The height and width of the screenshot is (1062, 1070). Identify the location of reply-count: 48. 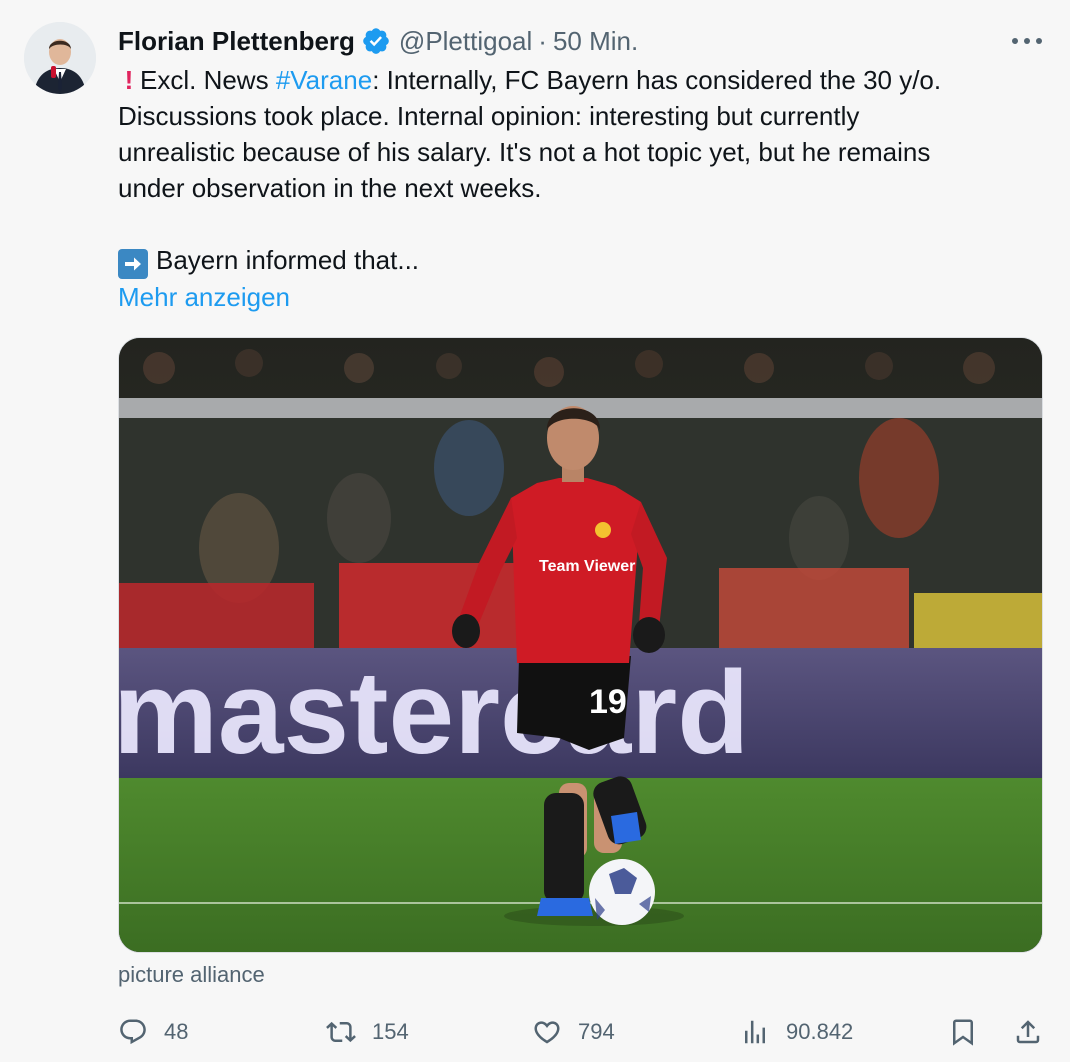
(176, 1031).